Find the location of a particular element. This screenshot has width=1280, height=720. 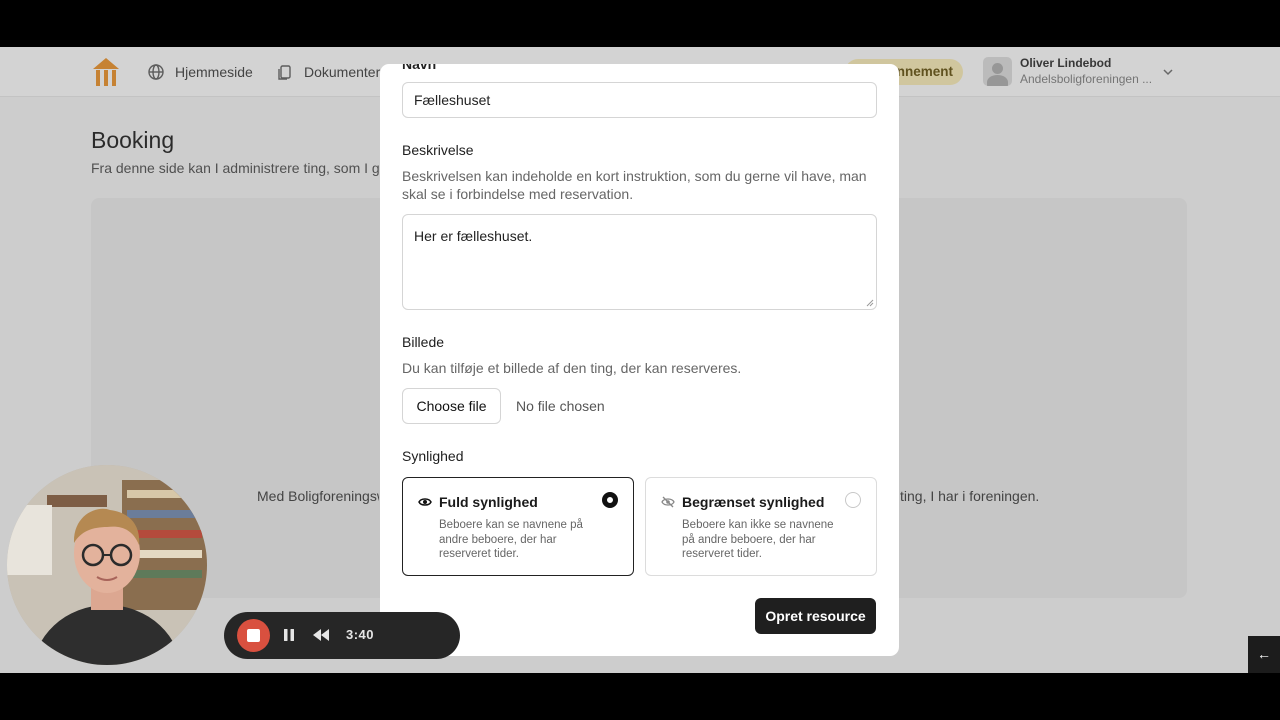

file-status: No file chosen is located at coordinates (560, 406).